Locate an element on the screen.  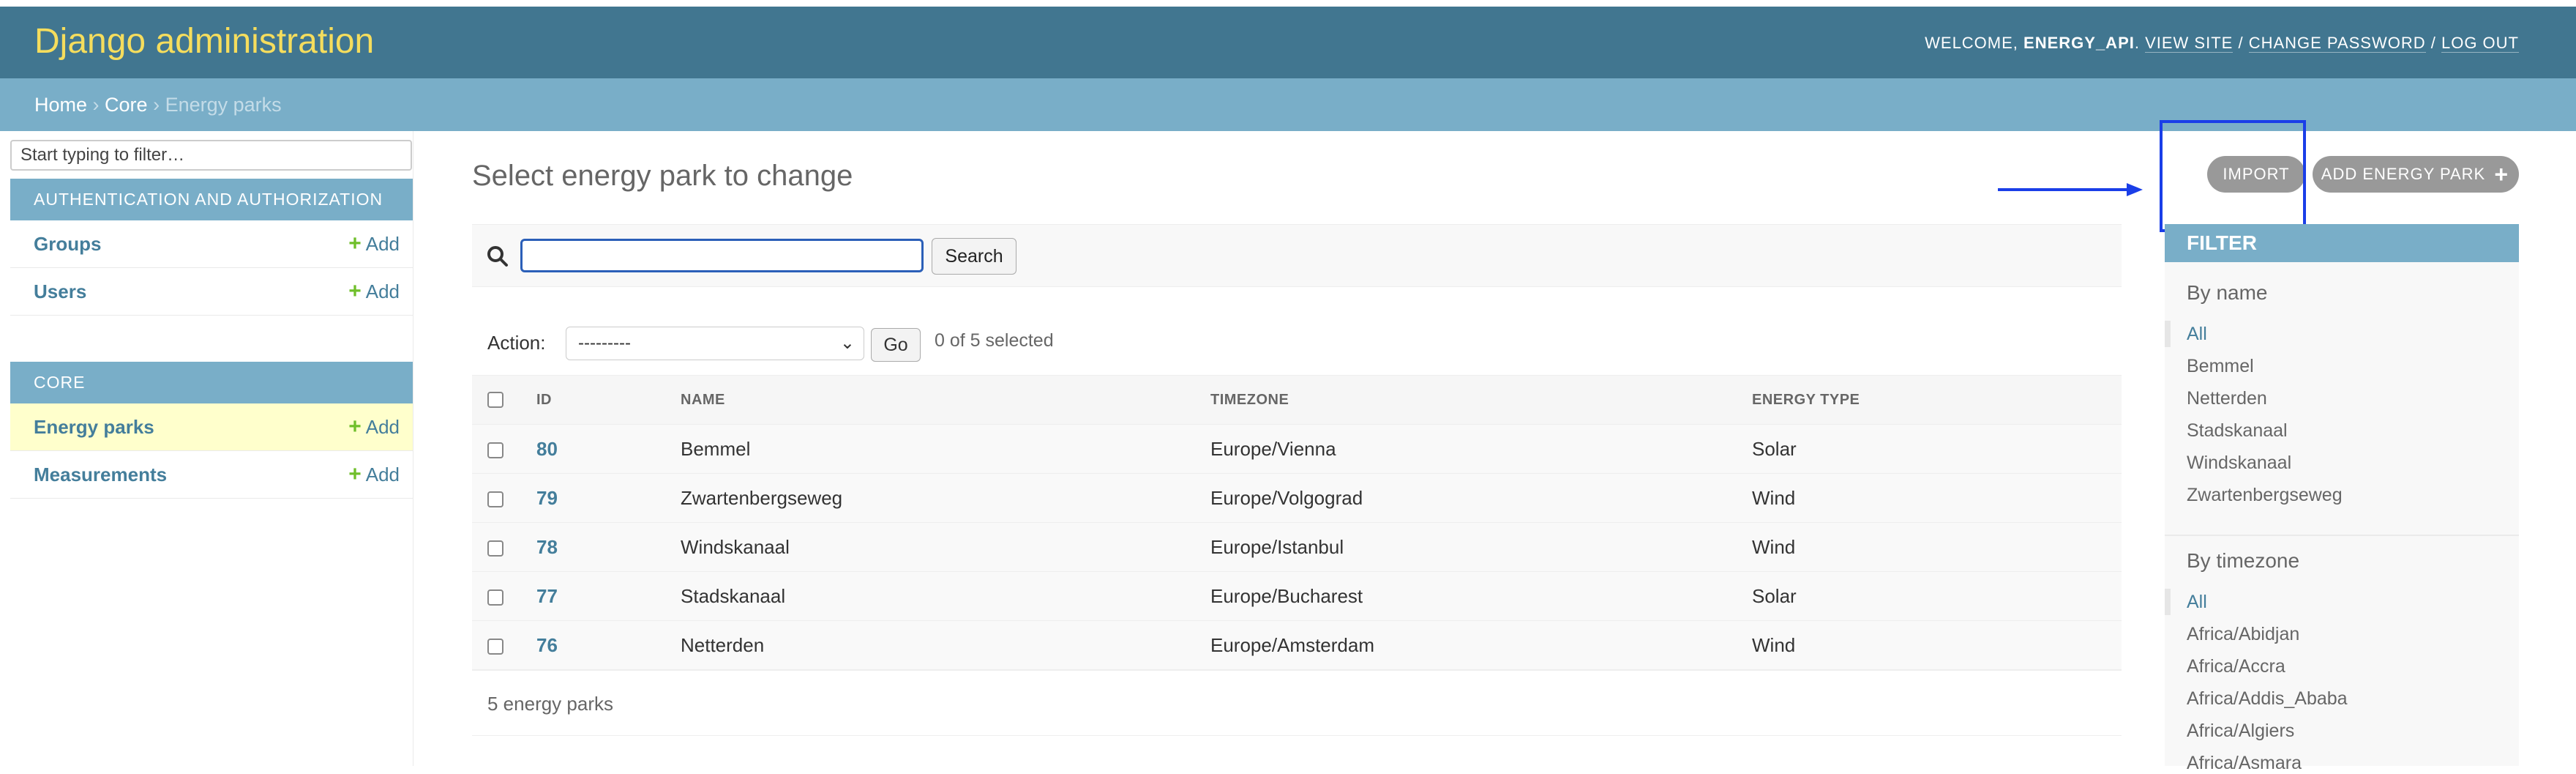
table-row: 77 Stadskanaal Europe/Bucharest Solar is located at coordinates (1297, 596).